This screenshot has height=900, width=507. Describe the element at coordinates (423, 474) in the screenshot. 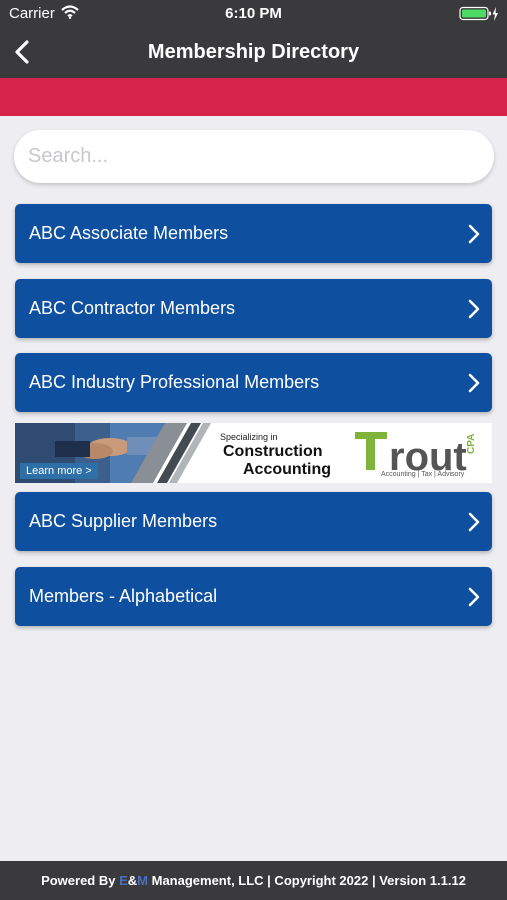

I see `ad-brand-subtitle: Accounting | Tax | Advisory` at that location.